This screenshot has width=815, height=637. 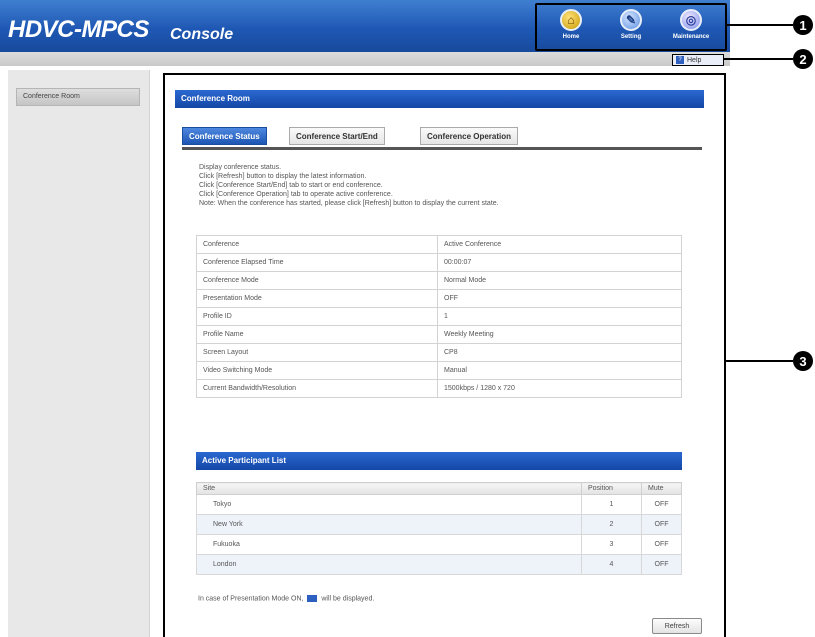 I want to click on status-key: Profile ID, so click(x=317, y=316).